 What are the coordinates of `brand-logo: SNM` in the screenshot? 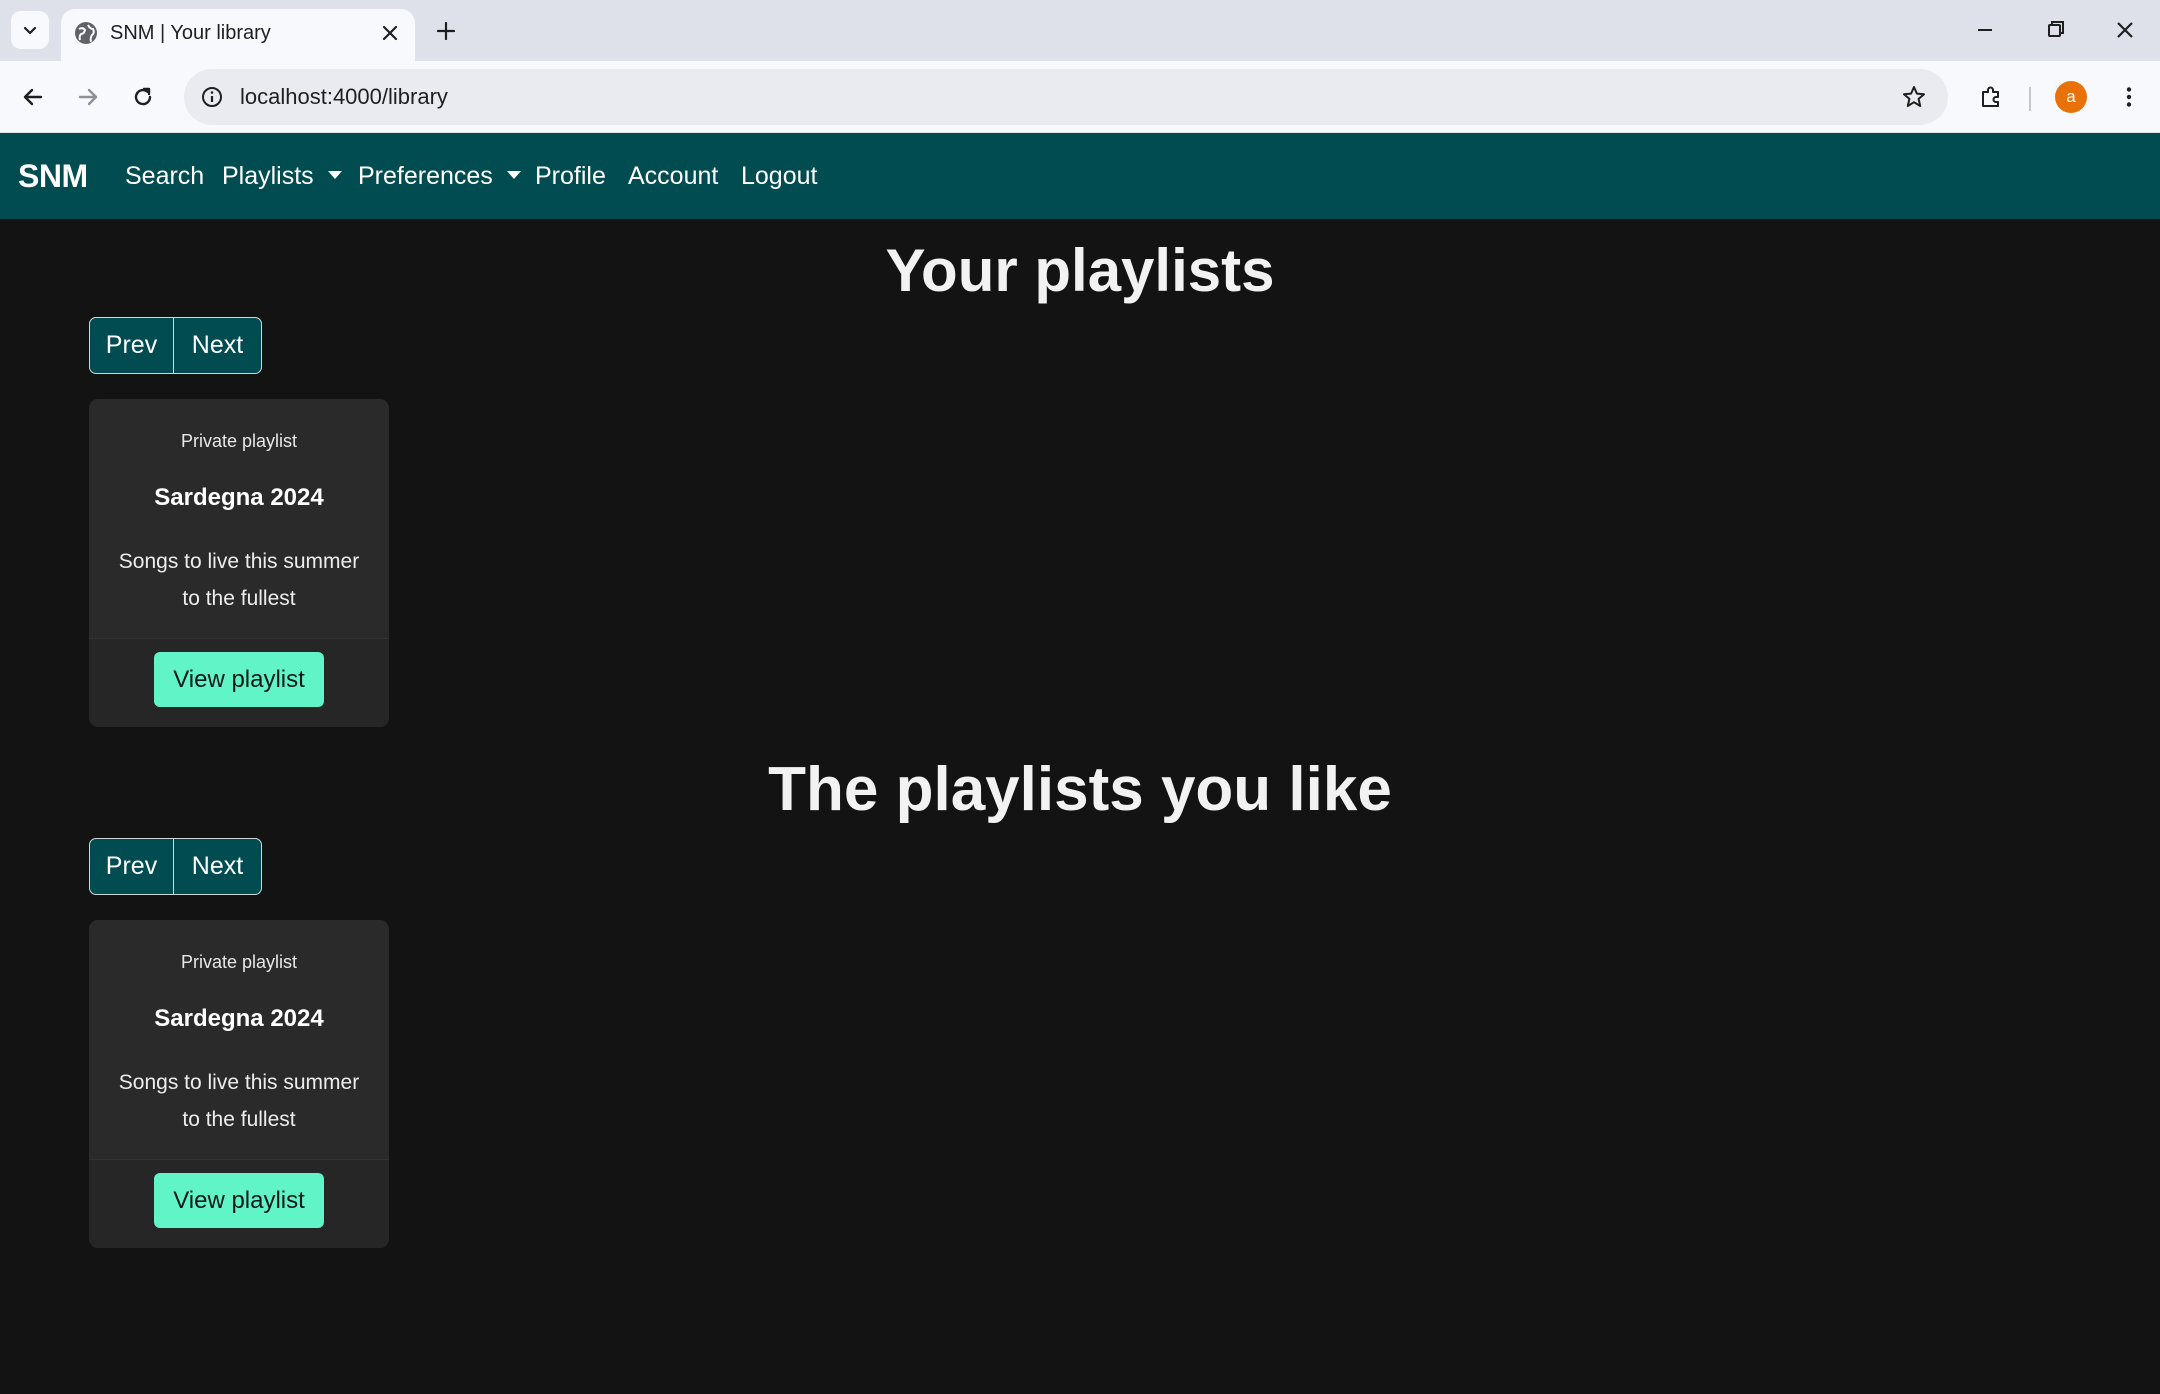 It's located at (53, 176).